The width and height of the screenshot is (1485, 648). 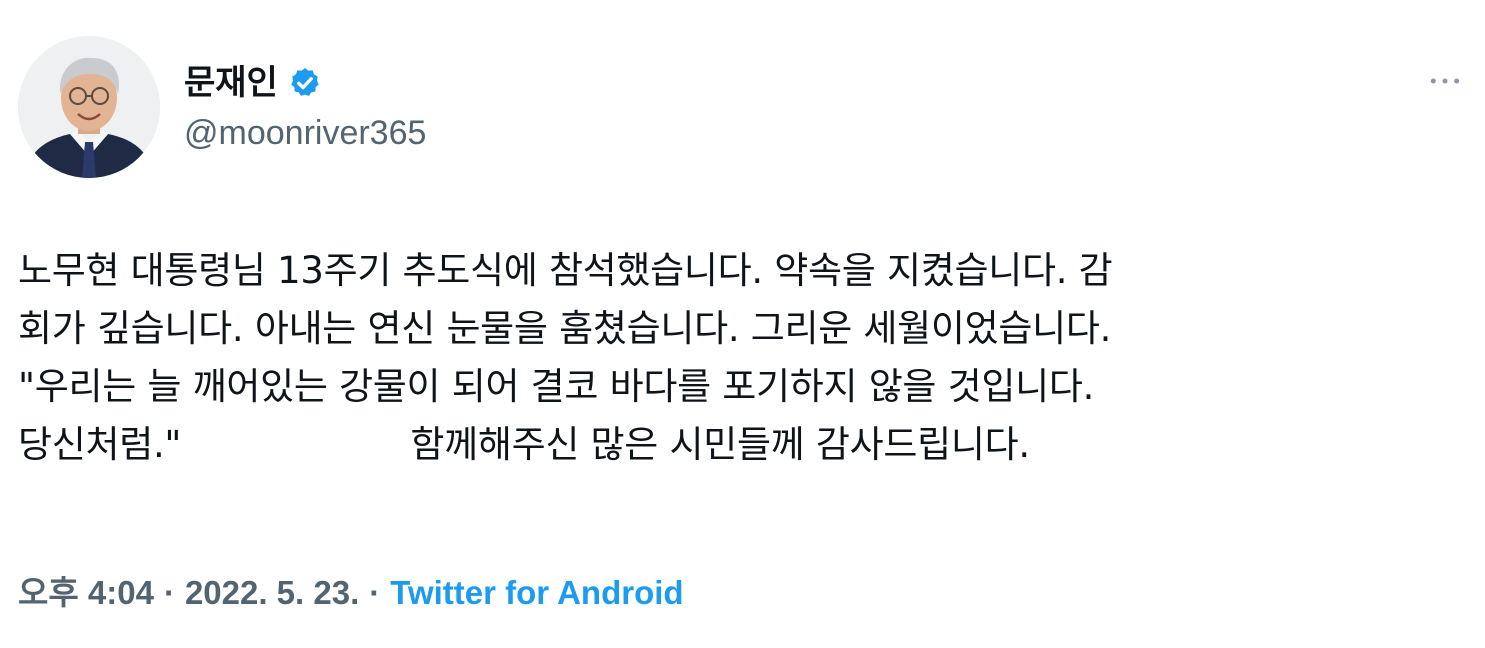 I want to click on avatar, so click(x=89, y=107).